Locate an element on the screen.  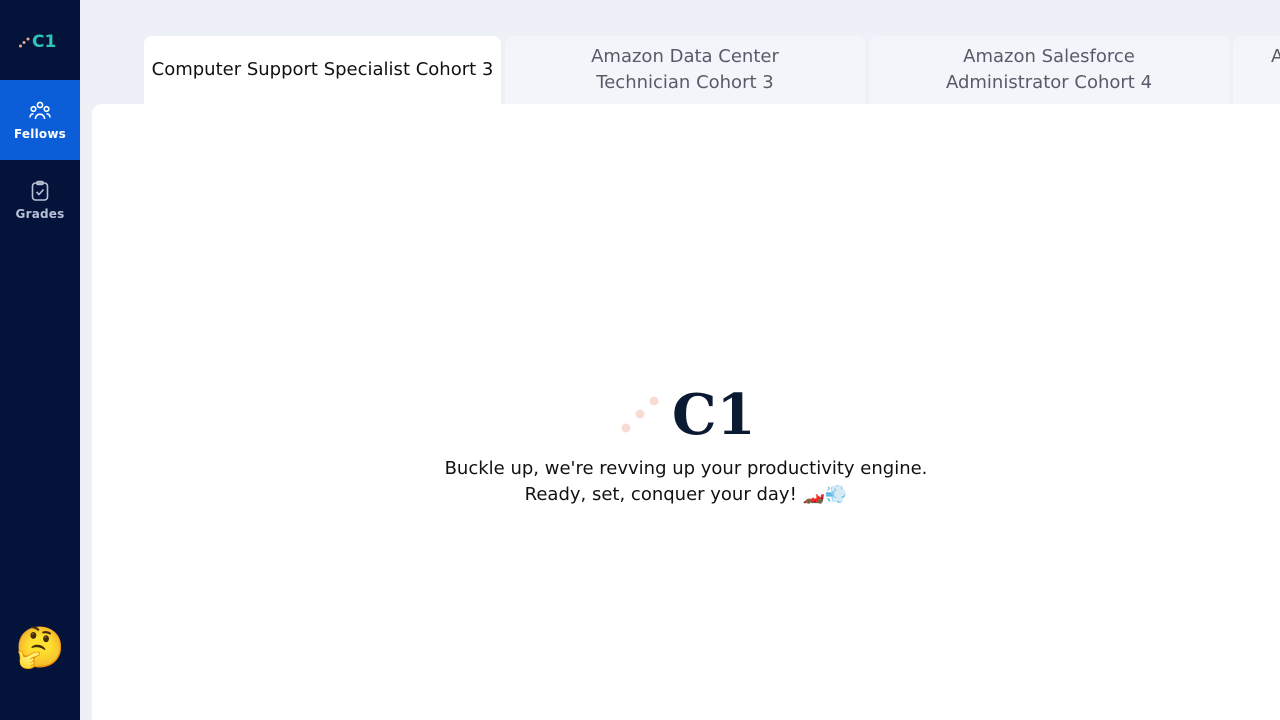
clipboard-check-icon is located at coordinates (40, 191).